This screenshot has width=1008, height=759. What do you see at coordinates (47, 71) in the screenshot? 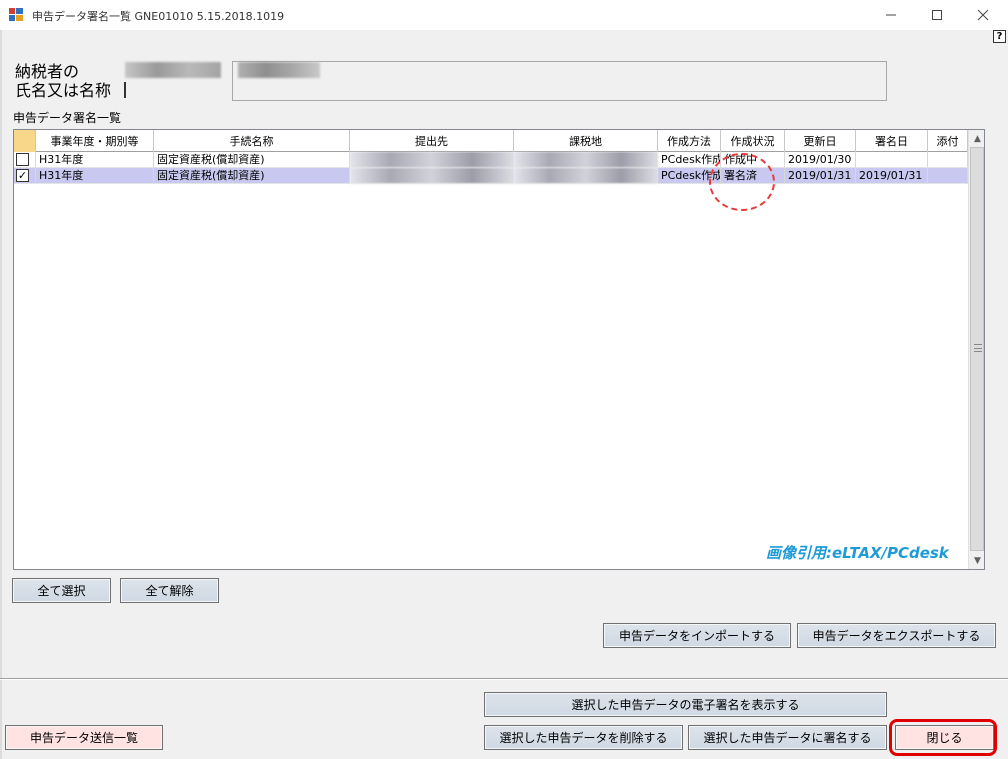
I see `taxpayer-label-line1: 納税者の` at bounding box center [47, 71].